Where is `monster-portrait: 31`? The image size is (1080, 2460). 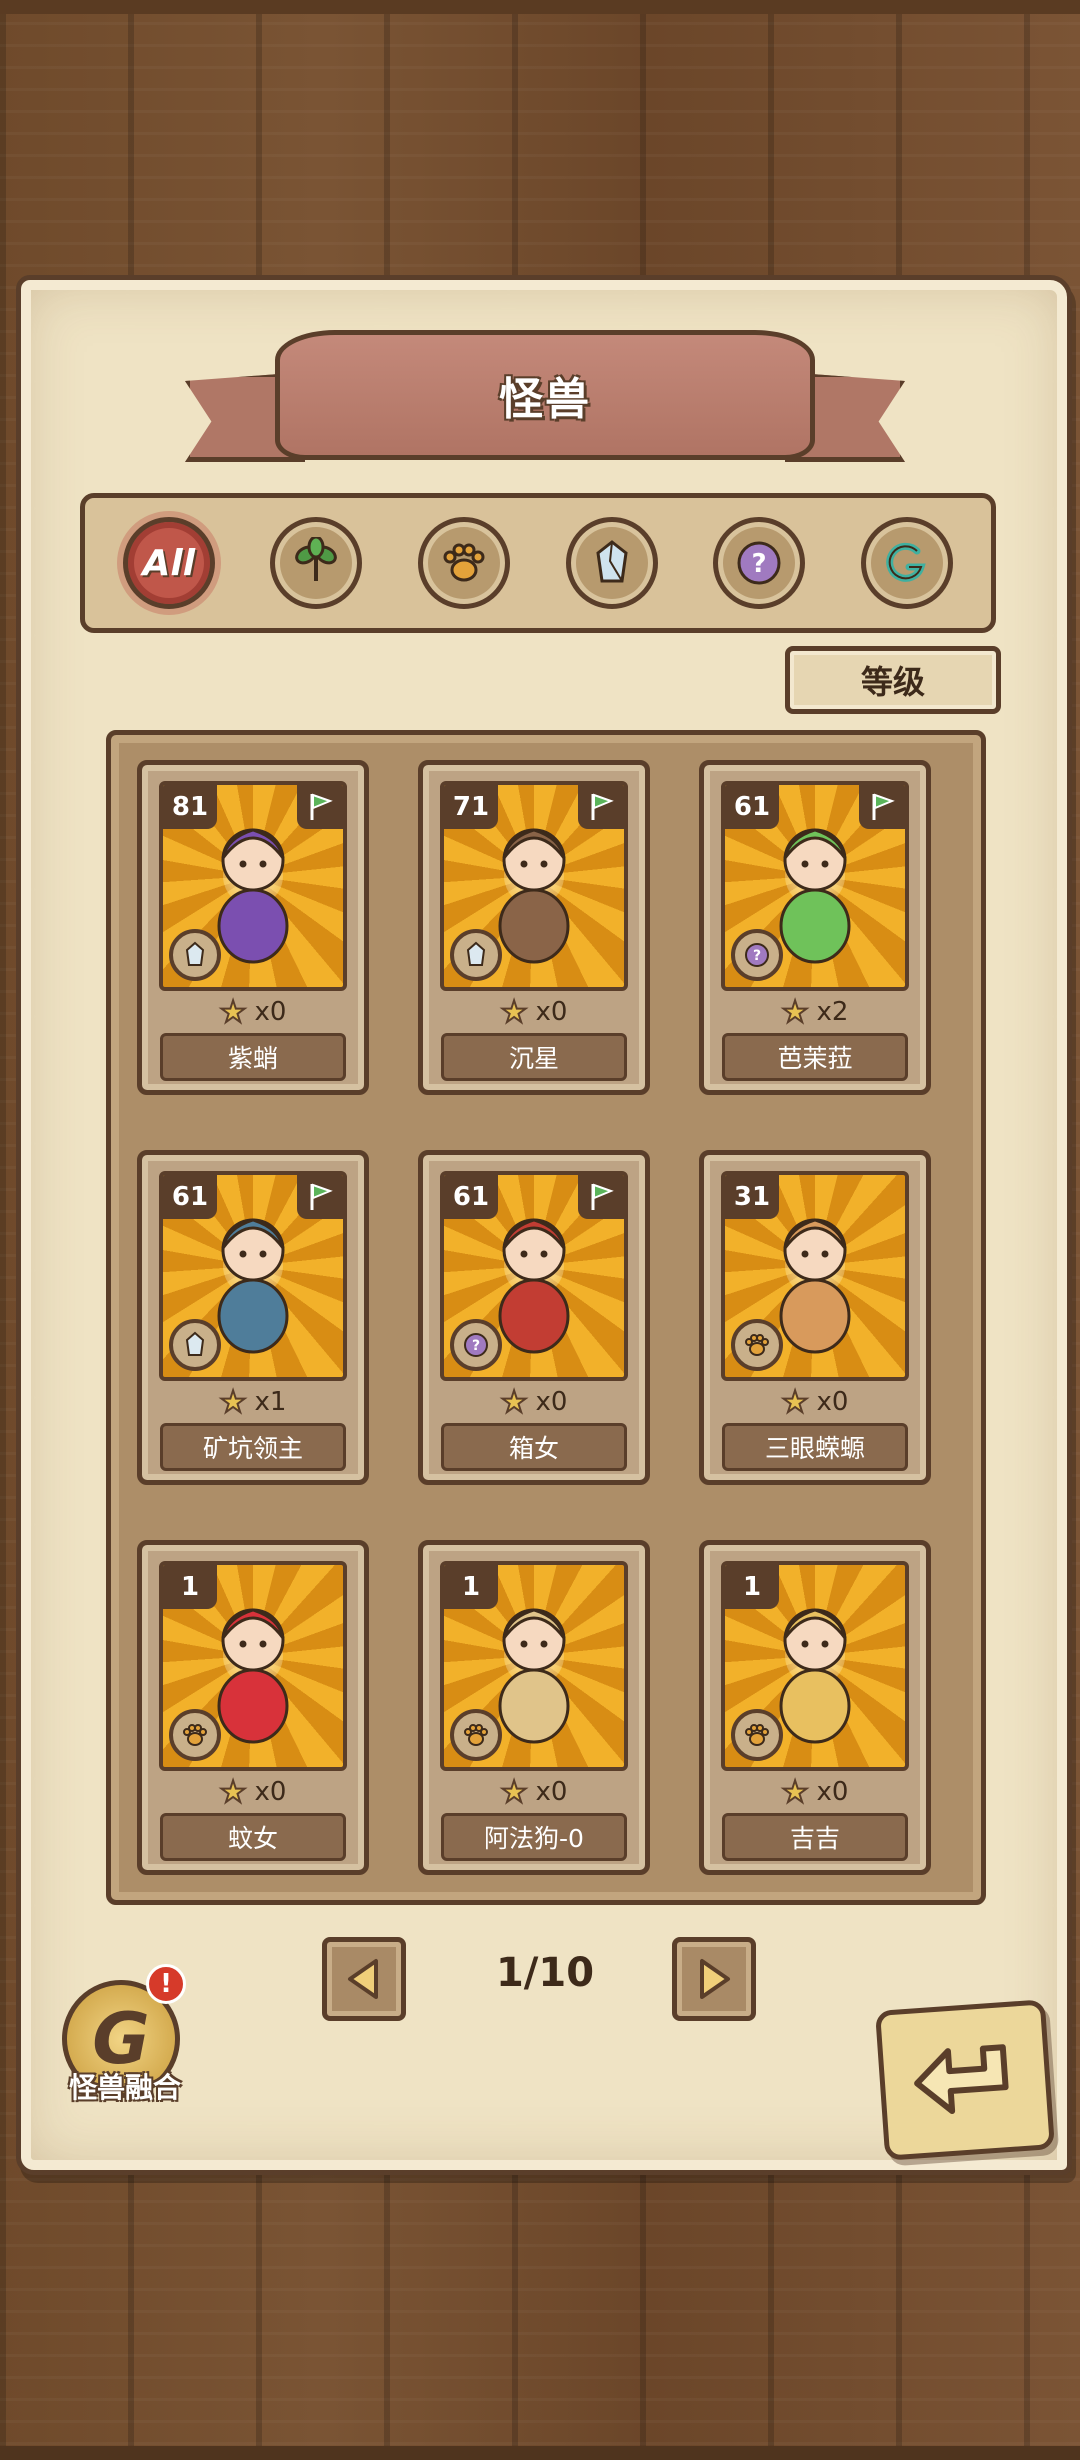 monster-portrait: 31 is located at coordinates (815, 1276).